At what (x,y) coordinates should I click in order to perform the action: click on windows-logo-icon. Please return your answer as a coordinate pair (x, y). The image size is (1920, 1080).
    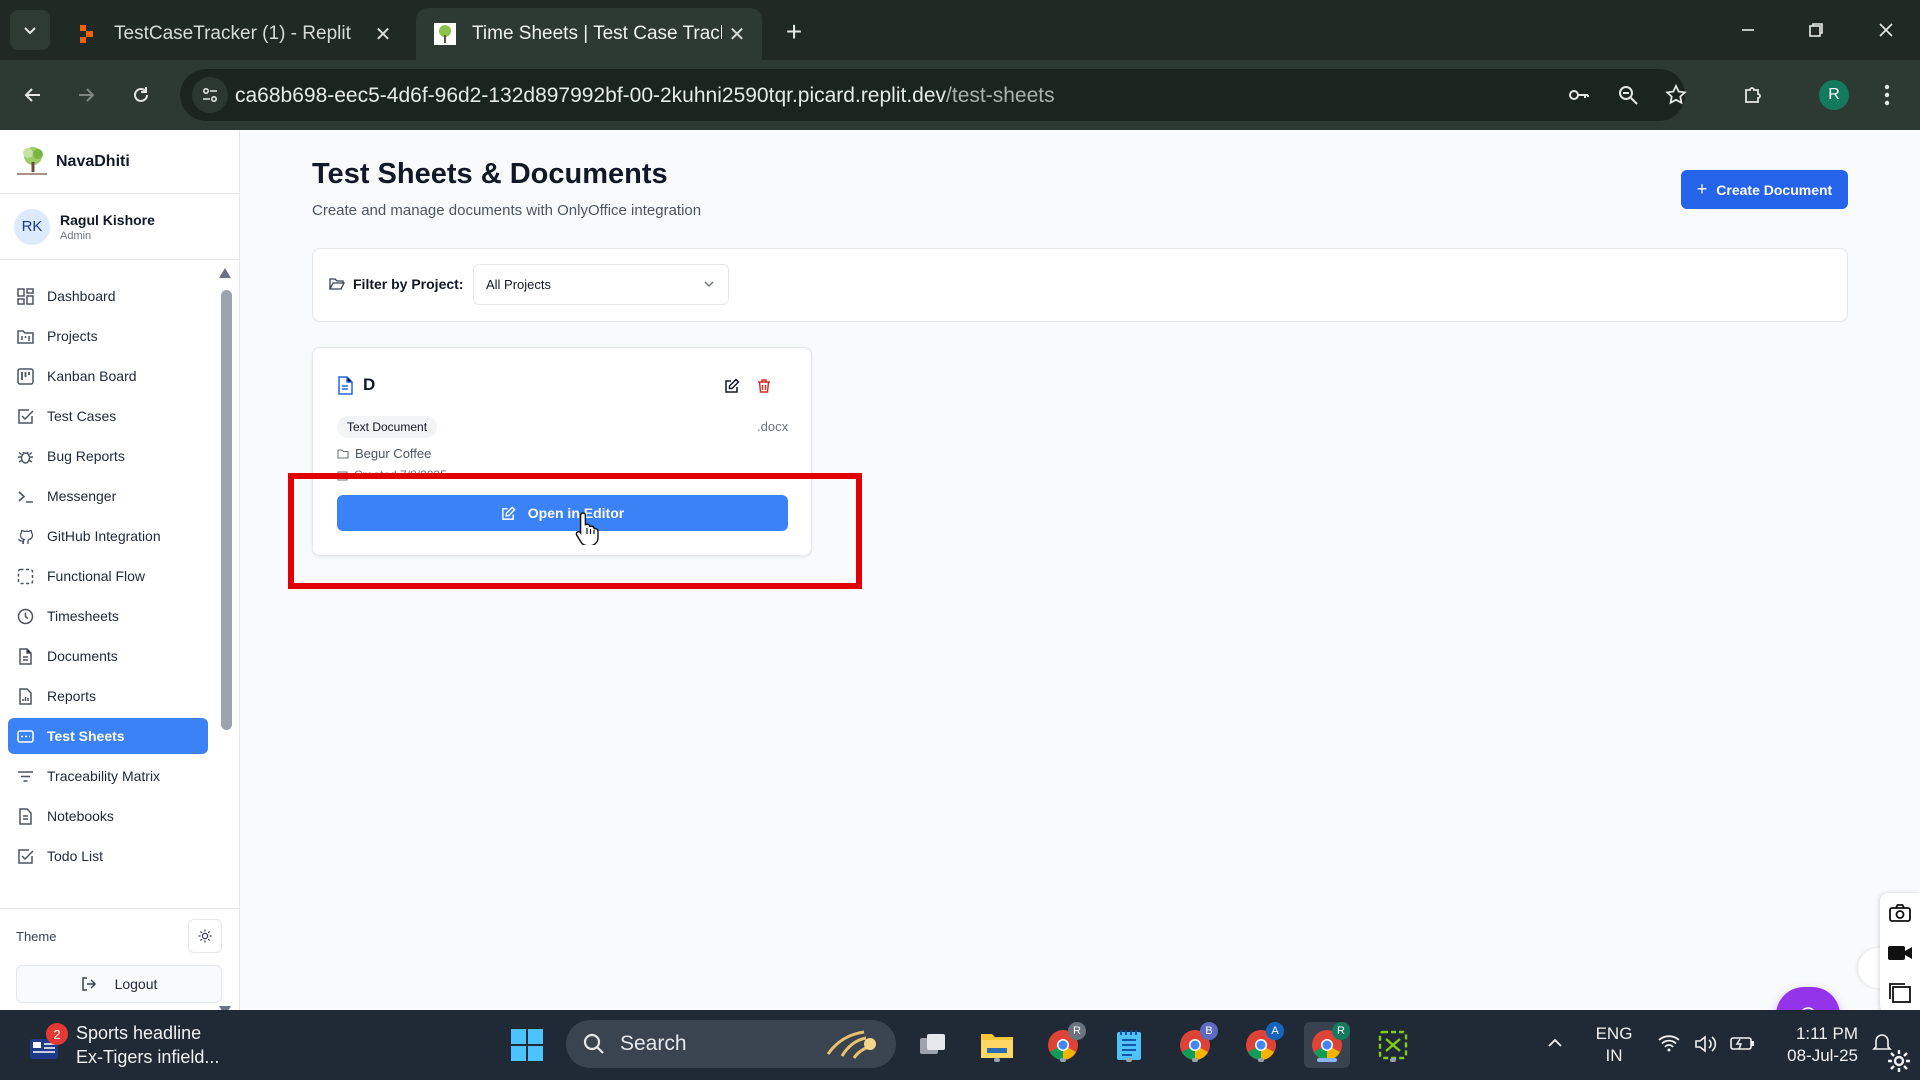
    Looking at the image, I should click on (527, 1045).